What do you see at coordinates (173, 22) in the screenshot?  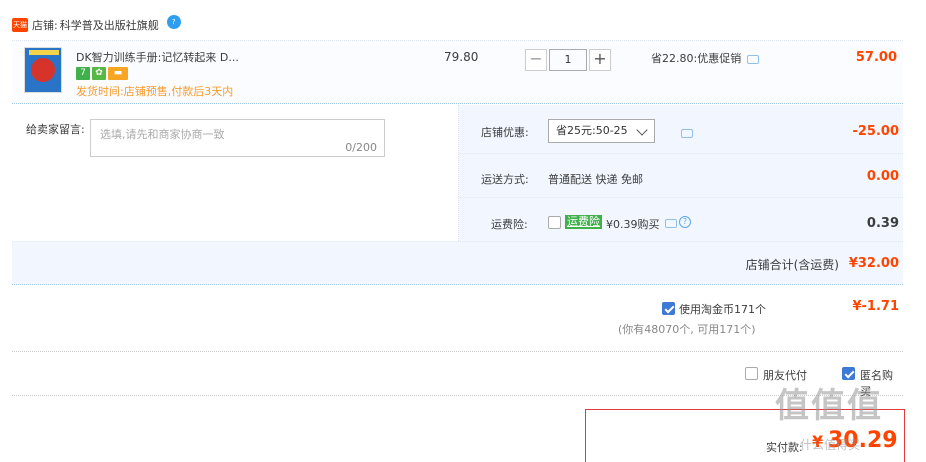 I see `chat-icon: ?` at bounding box center [173, 22].